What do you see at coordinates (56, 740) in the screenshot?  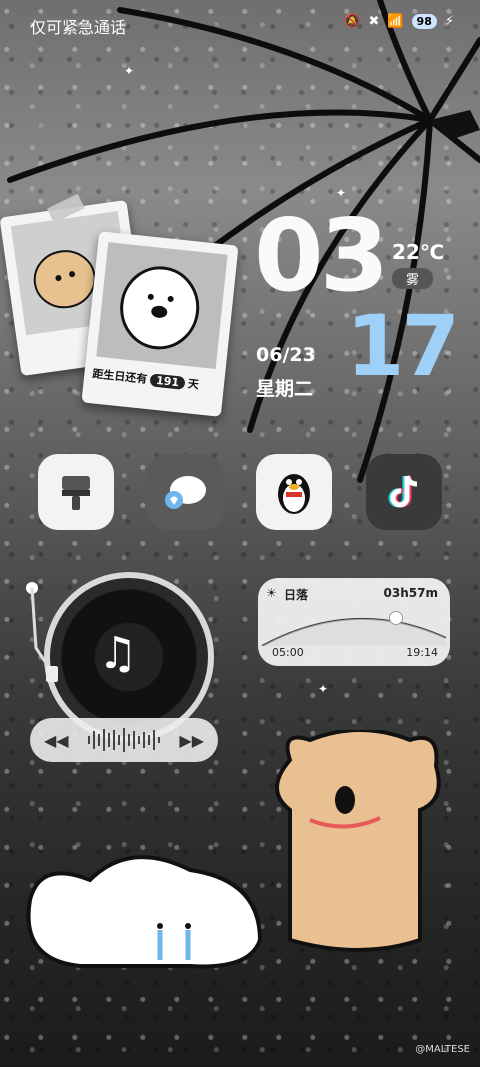 I see `previous-track-button: ◀◀` at bounding box center [56, 740].